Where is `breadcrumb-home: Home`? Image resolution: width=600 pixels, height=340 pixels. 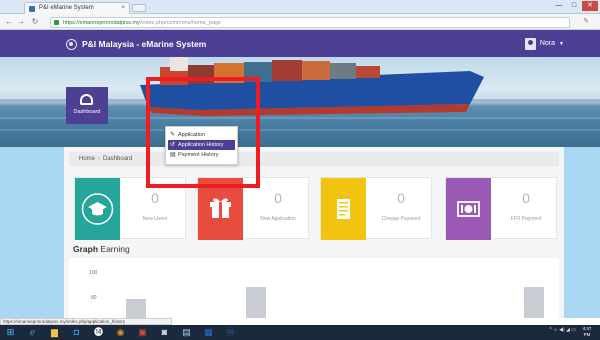 breadcrumb-home: Home is located at coordinates (87, 159).